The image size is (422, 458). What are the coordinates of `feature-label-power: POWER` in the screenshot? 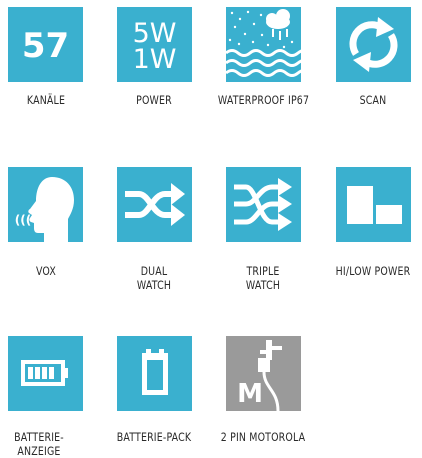 It's located at (154, 100).